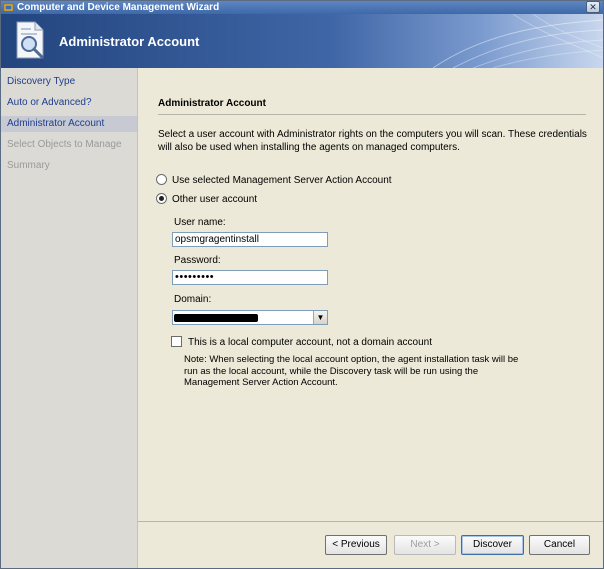 This screenshot has width=604, height=569. What do you see at coordinates (161, 198) in the screenshot?
I see `radio-other-user-button` at bounding box center [161, 198].